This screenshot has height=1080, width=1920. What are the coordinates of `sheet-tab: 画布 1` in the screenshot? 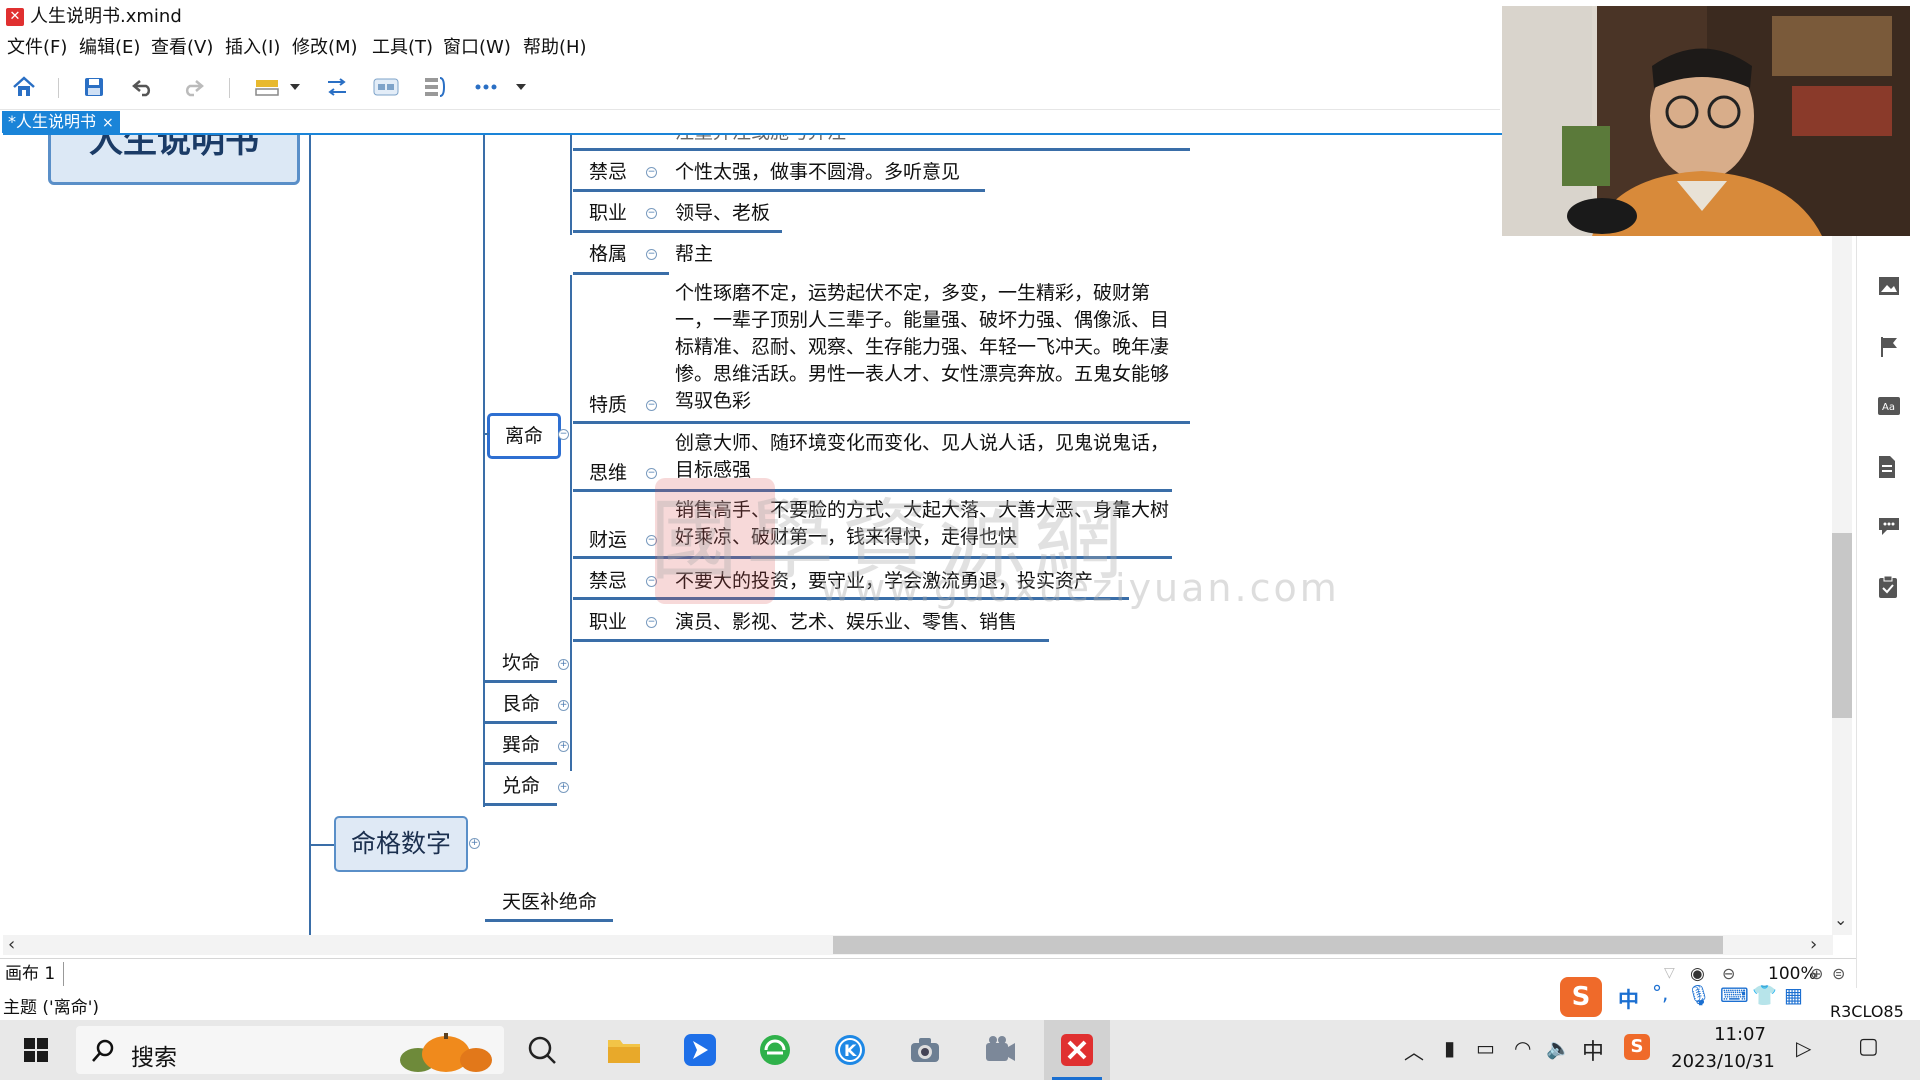 It's located at (35, 974).